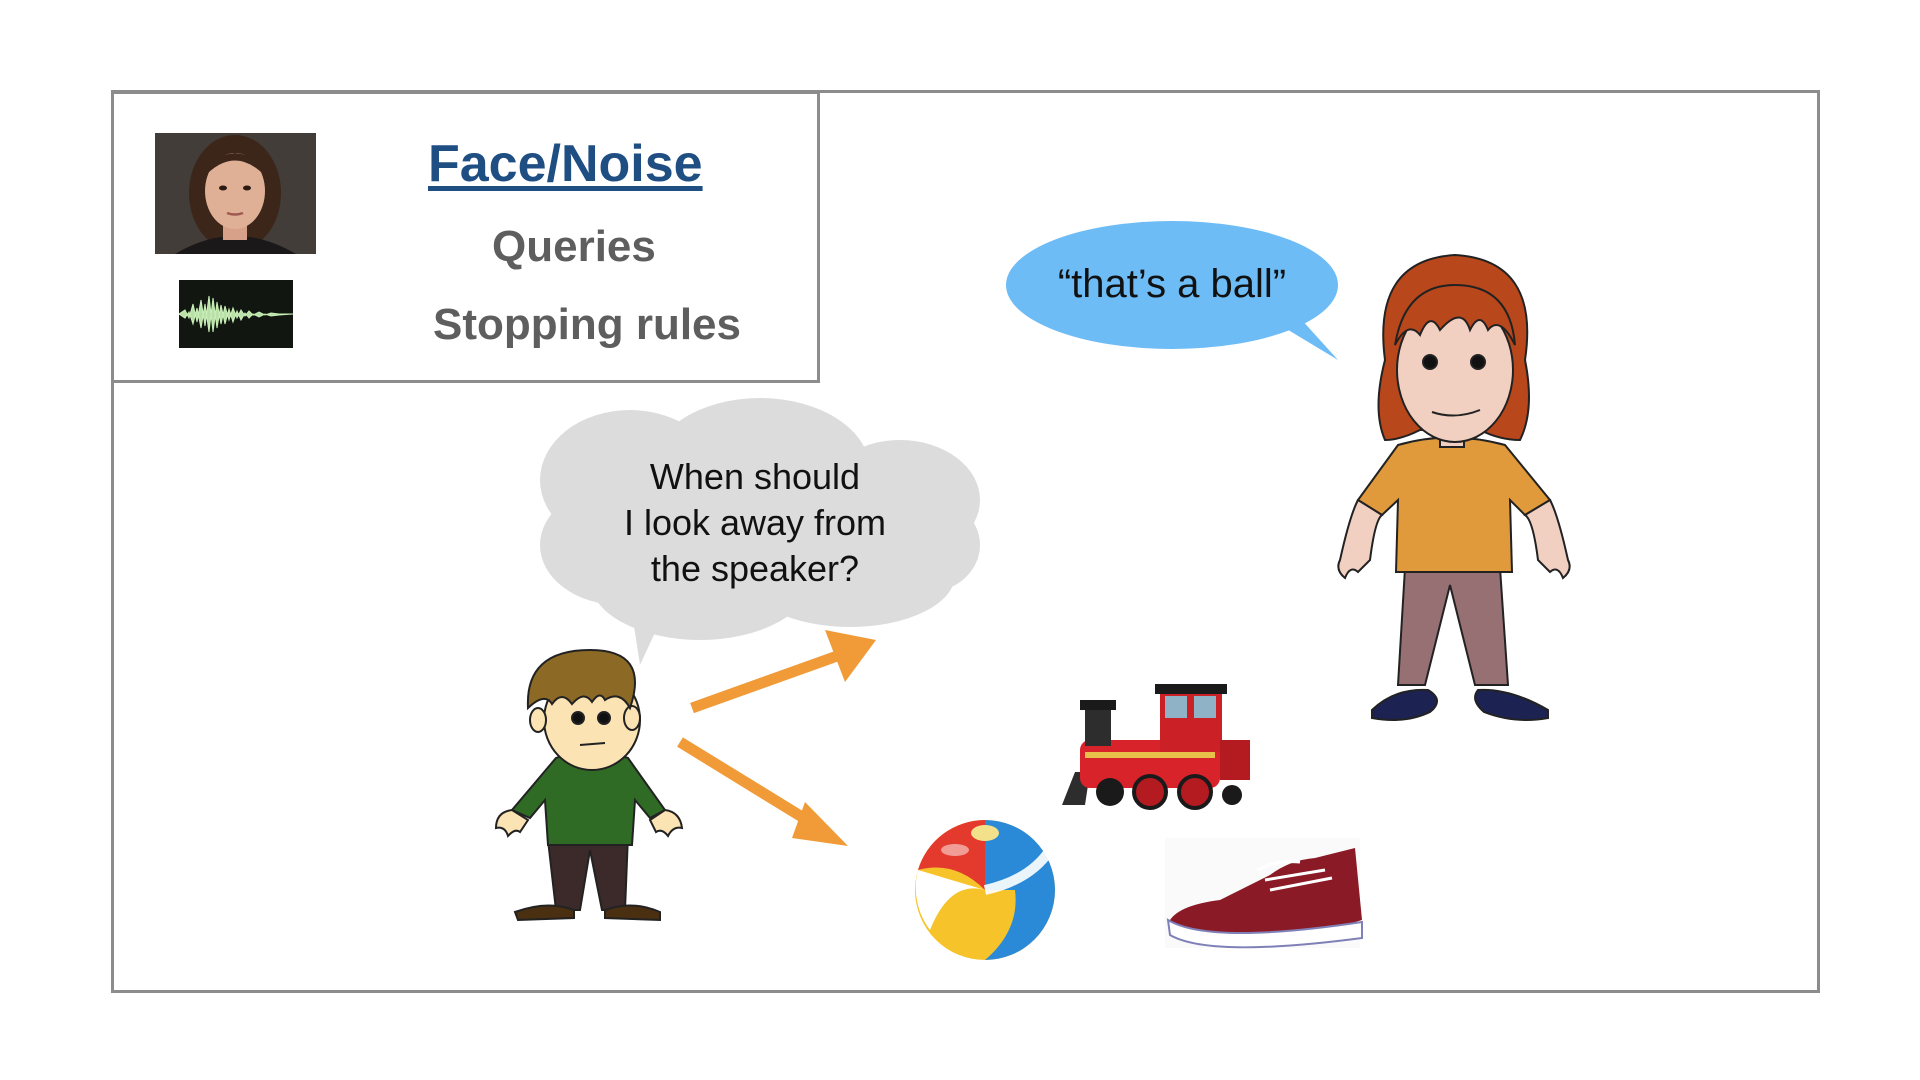  Describe the element at coordinates (1454, 487) in the screenshot. I see `speaker-figure` at that location.